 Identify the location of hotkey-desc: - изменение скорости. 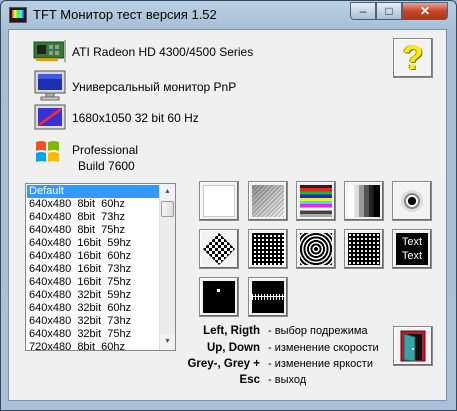
(323, 348).